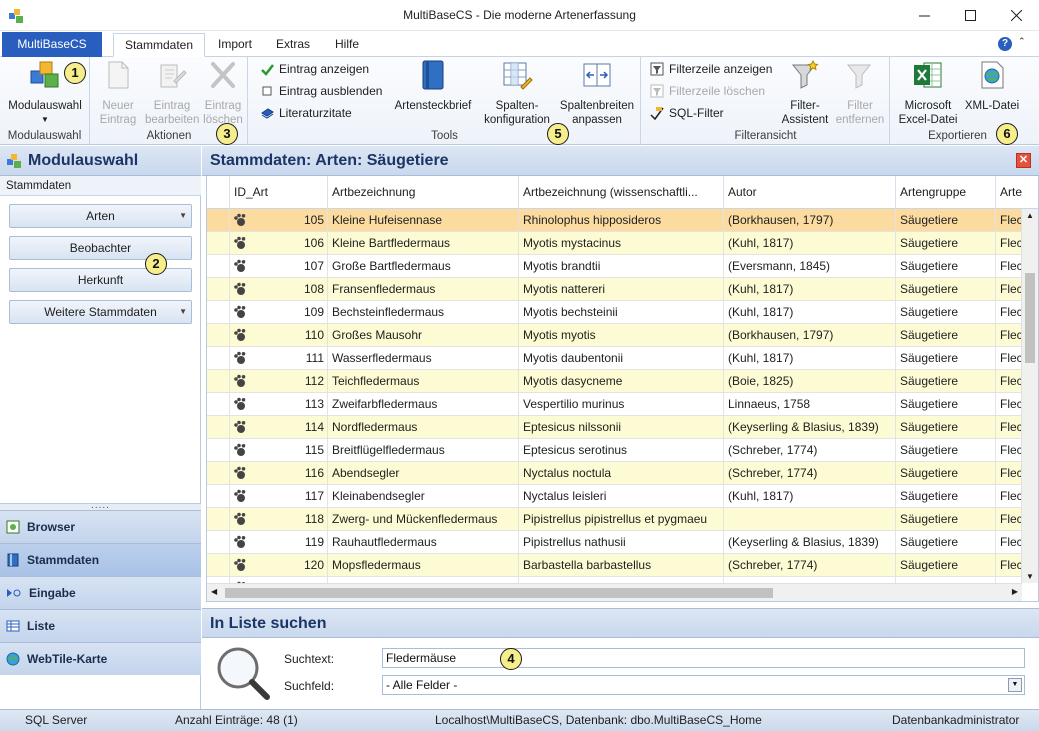  Describe the element at coordinates (100, 216) in the screenshot. I see `arten-button: Arten ▼` at that location.